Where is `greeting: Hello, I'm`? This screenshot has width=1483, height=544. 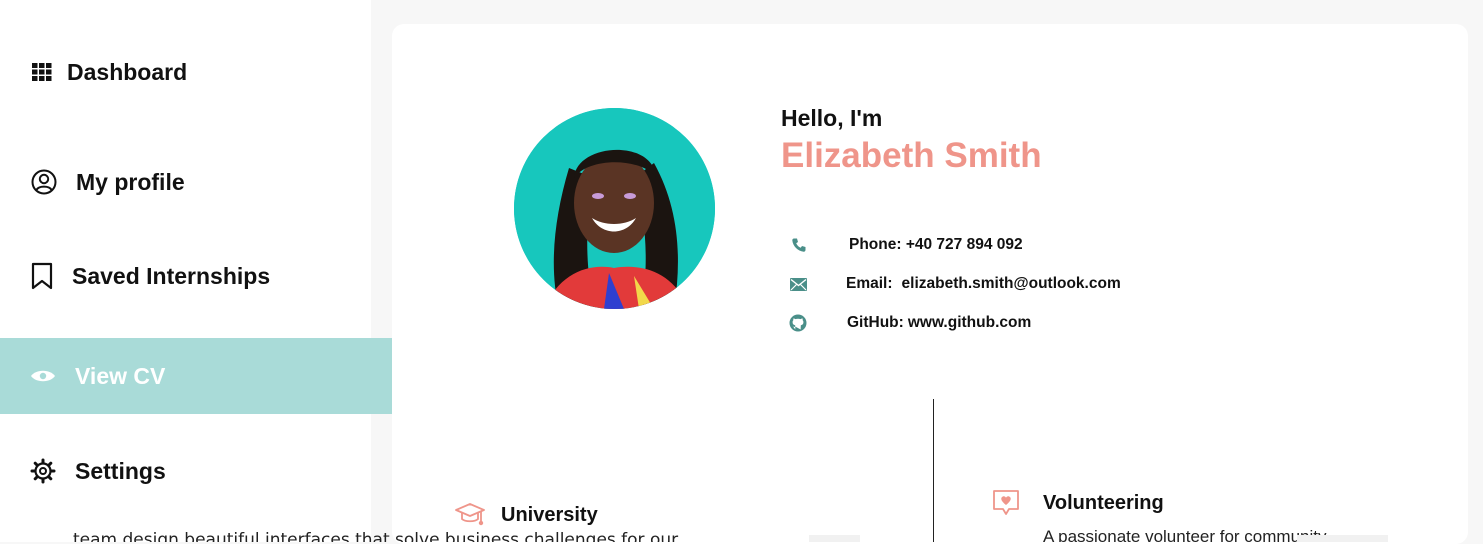 greeting: Hello, I'm is located at coordinates (832, 118).